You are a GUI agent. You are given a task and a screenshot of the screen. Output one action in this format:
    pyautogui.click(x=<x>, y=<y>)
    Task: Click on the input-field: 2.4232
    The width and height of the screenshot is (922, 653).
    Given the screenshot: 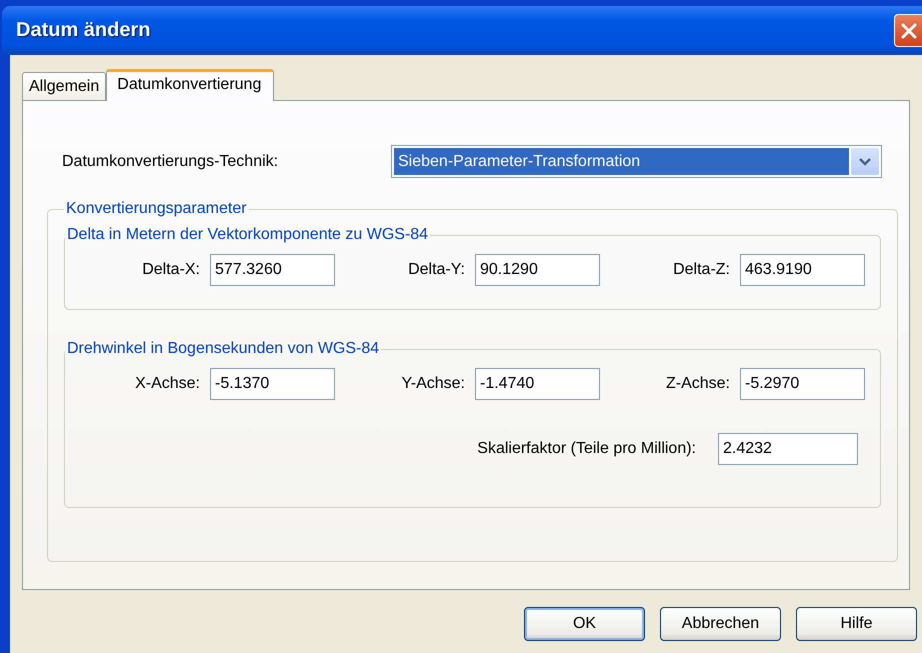 What is the action you would take?
    pyautogui.click(x=788, y=449)
    